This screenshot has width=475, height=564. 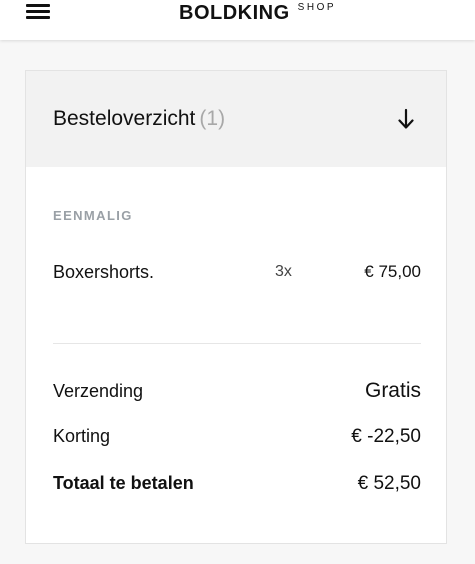 What do you see at coordinates (386, 436) in the screenshot?
I see `discount-value: € -22,50` at bounding box center [386, 436].